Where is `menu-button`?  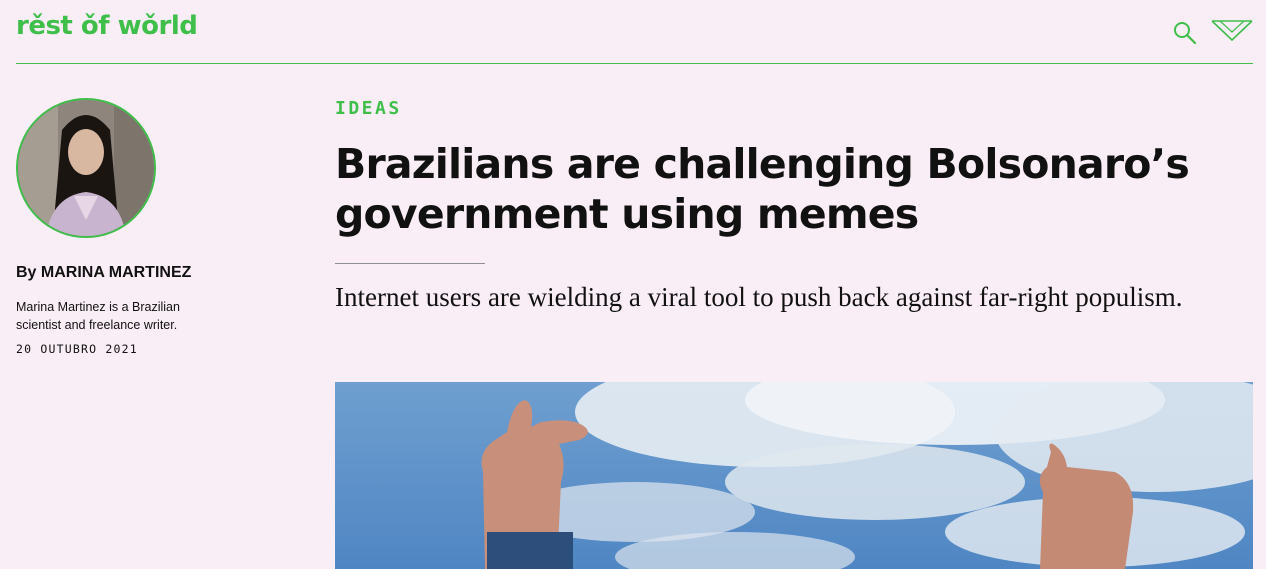
menu-button is located at coordinates (1232, 31).